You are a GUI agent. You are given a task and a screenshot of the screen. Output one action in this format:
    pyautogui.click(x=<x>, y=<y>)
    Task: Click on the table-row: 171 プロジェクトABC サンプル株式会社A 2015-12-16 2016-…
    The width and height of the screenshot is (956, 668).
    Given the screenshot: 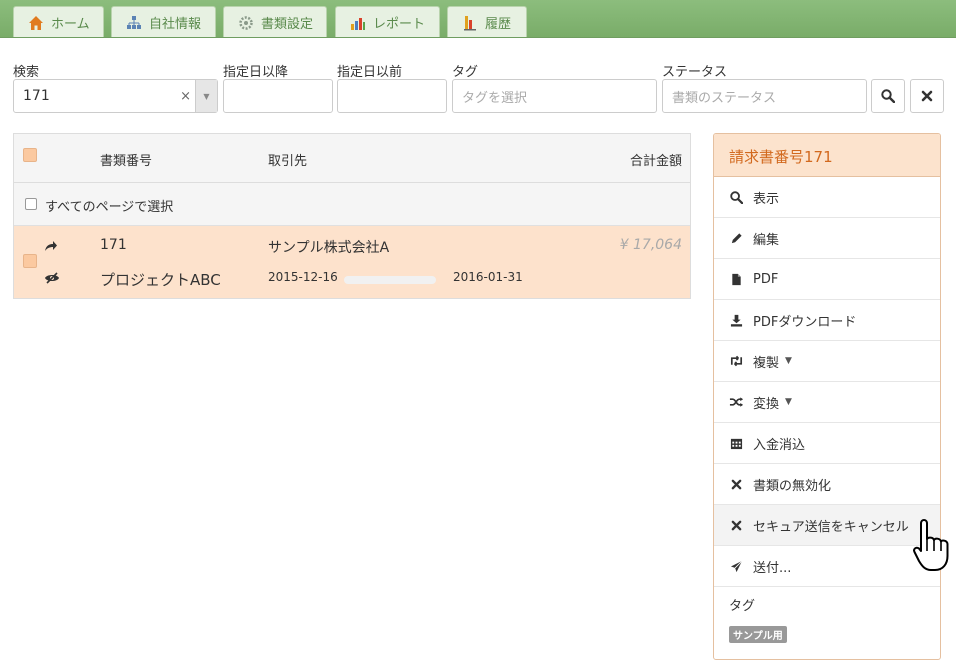 What is the action you would take?
    pyautogui.click(x=352, y=262)
    